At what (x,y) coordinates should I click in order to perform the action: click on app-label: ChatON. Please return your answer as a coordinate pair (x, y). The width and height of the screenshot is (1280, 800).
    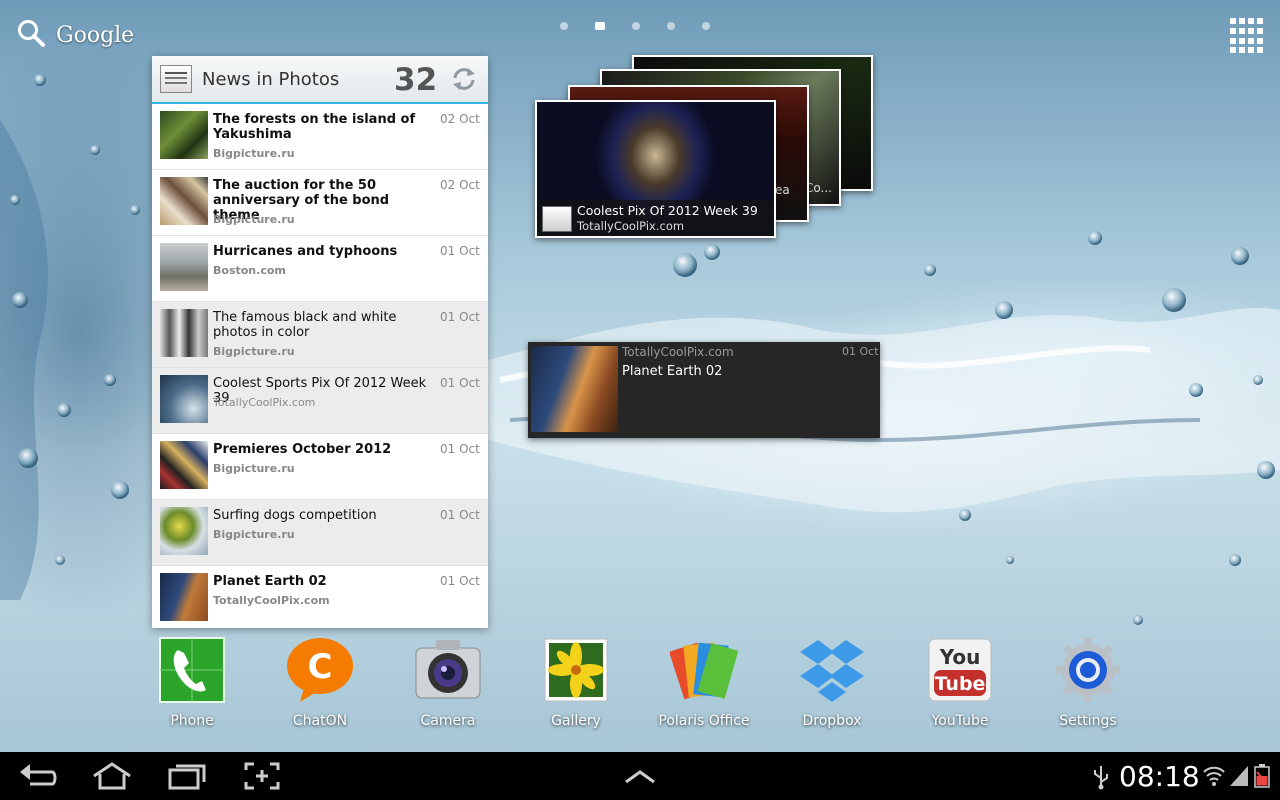
    Looking at the image, I should click on (320, 721).